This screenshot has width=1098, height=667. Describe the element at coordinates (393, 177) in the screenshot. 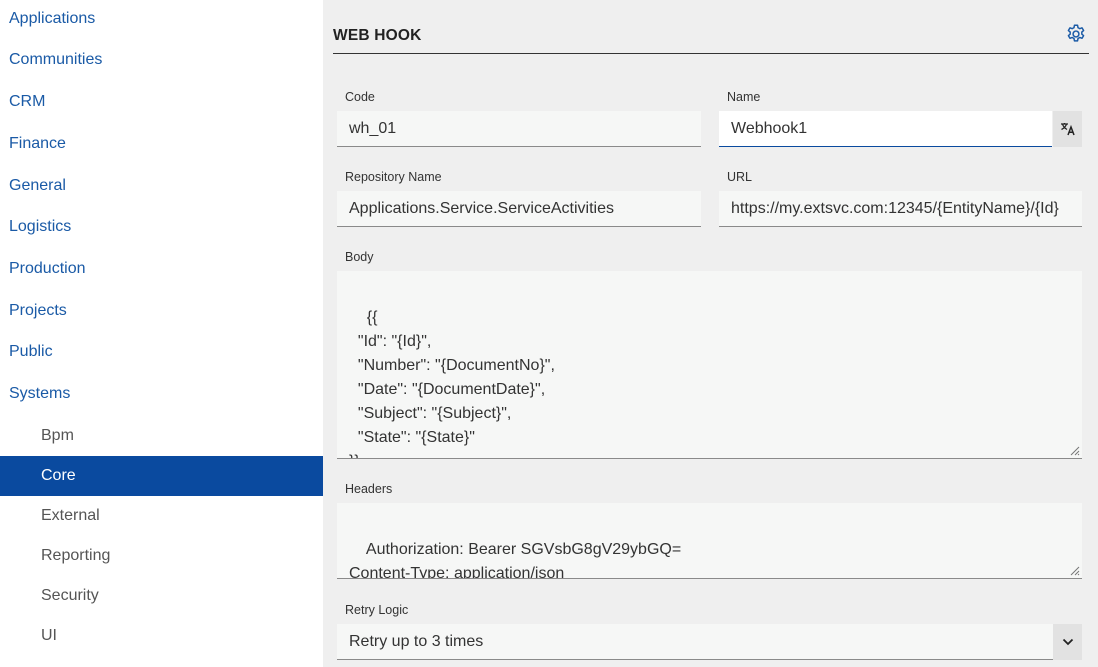

I see `repository-label: Repository Name` at that location.